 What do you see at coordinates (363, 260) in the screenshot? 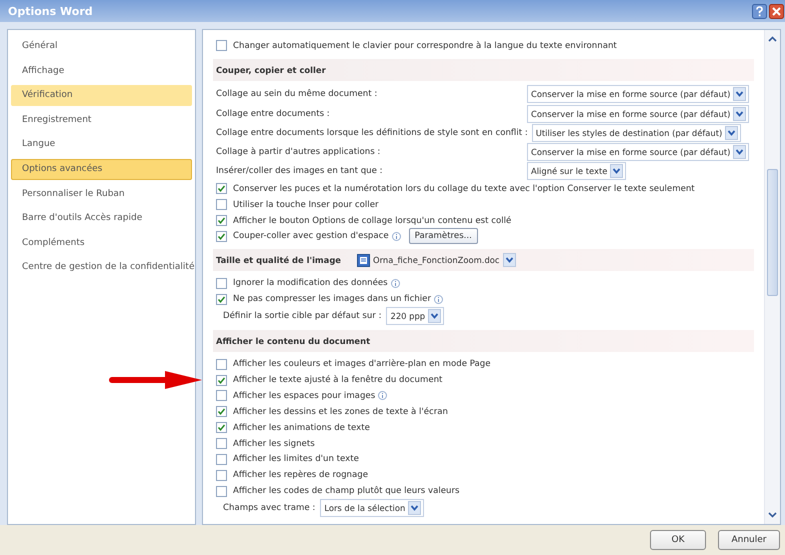
I see `document-icon` at bounding box center [363, 260].